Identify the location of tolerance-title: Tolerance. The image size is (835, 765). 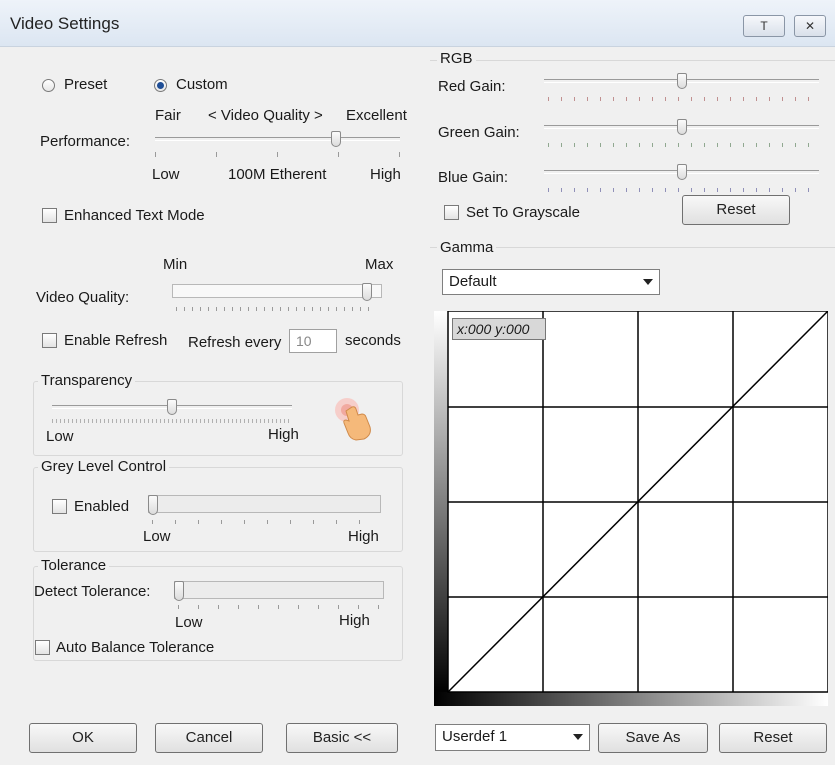
(74, 565).